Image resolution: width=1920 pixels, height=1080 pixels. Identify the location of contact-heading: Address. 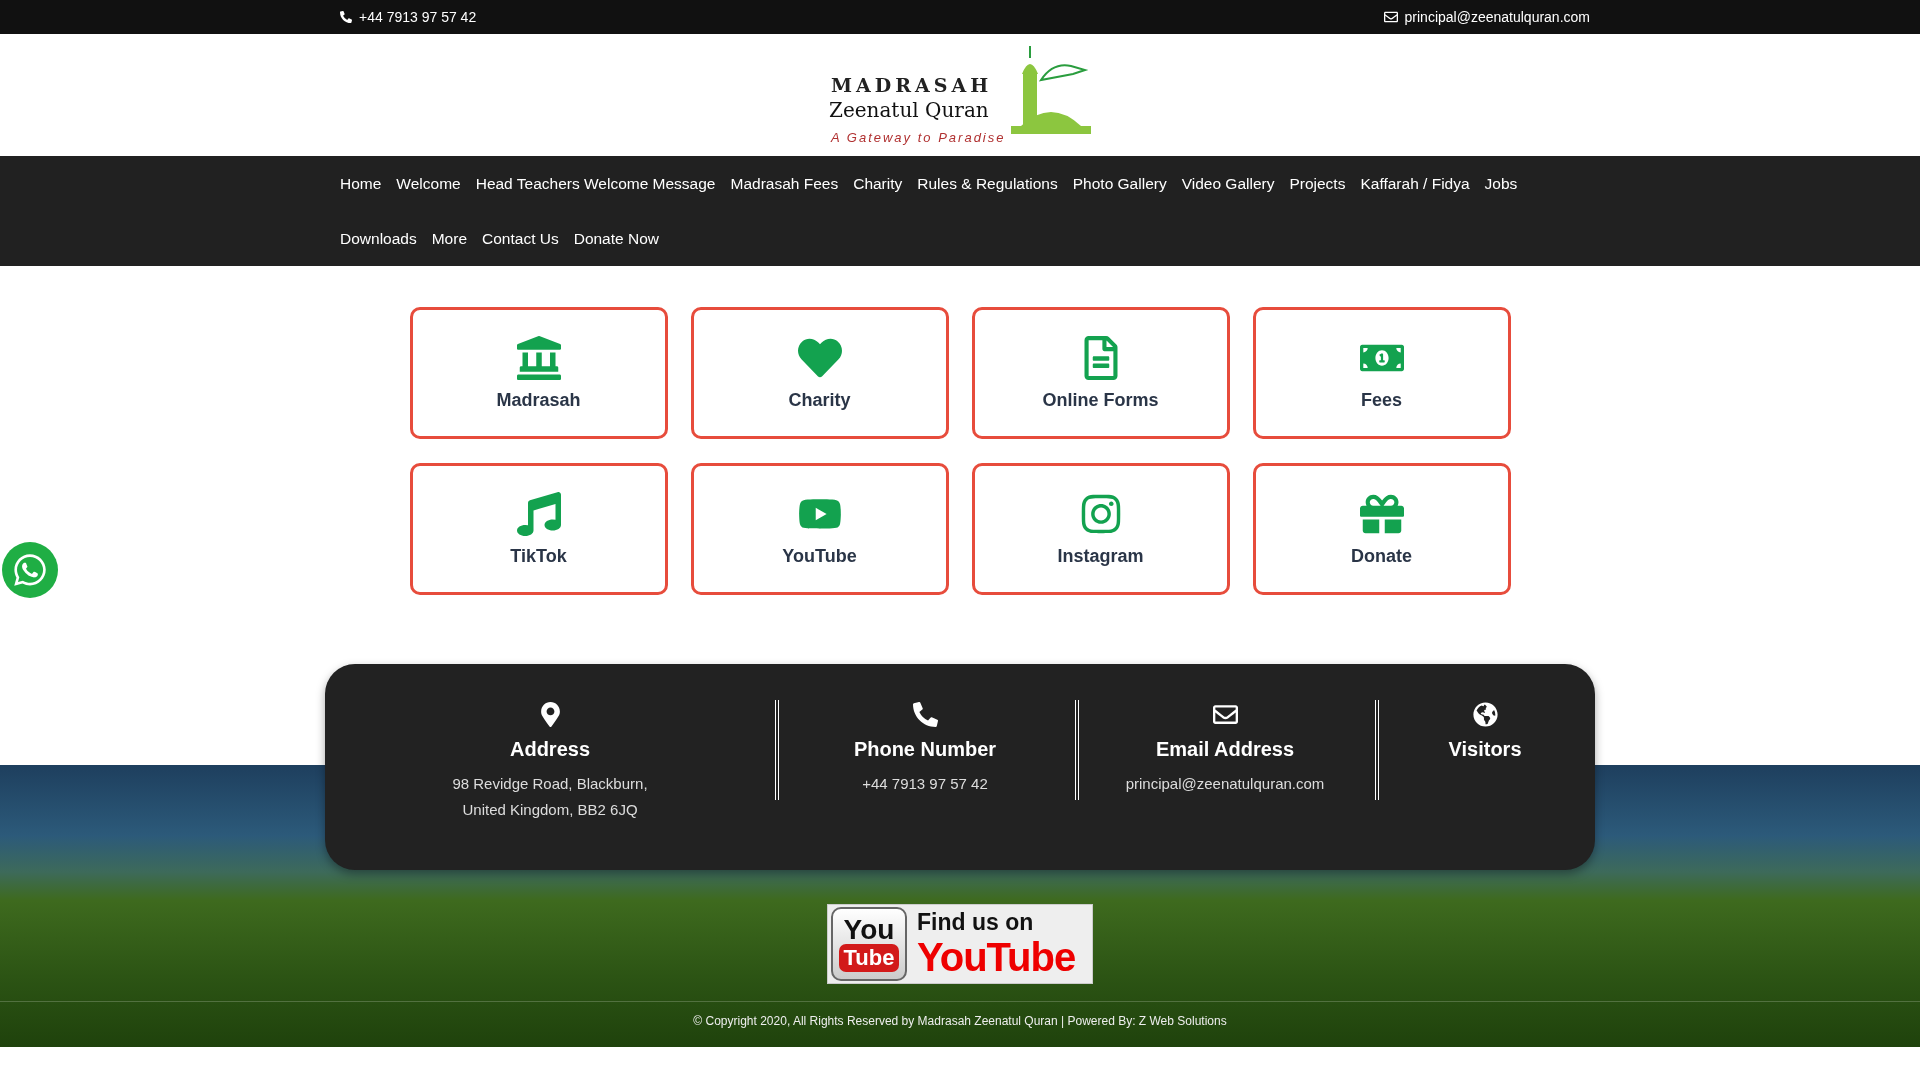
(550, 749).